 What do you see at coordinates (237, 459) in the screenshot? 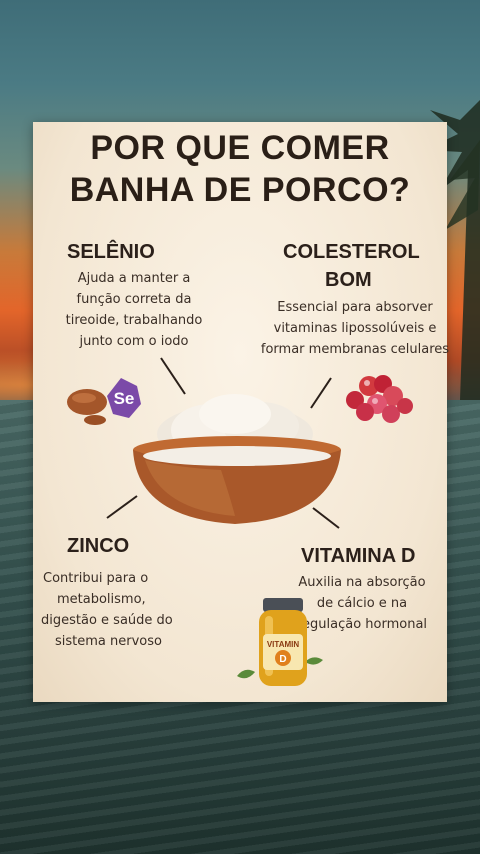
I see `lard-bowl-image` at bounding box center [237, 459].